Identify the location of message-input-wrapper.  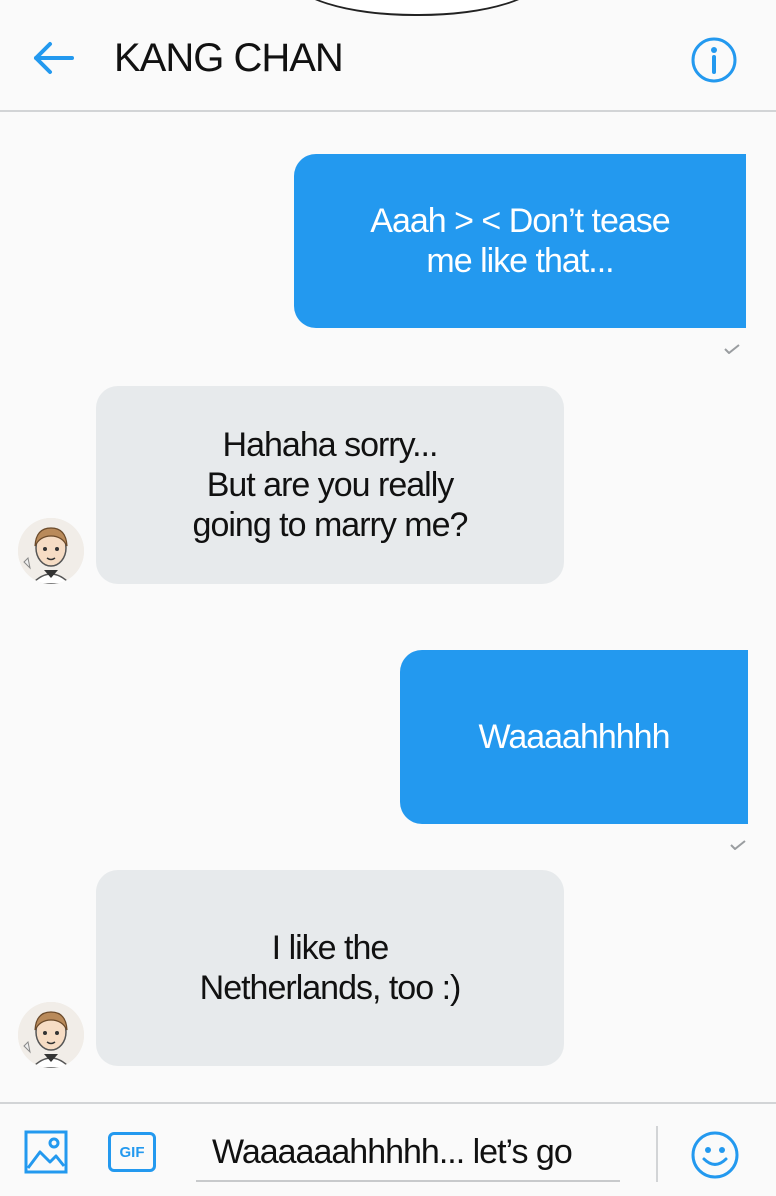
(408, 1153).